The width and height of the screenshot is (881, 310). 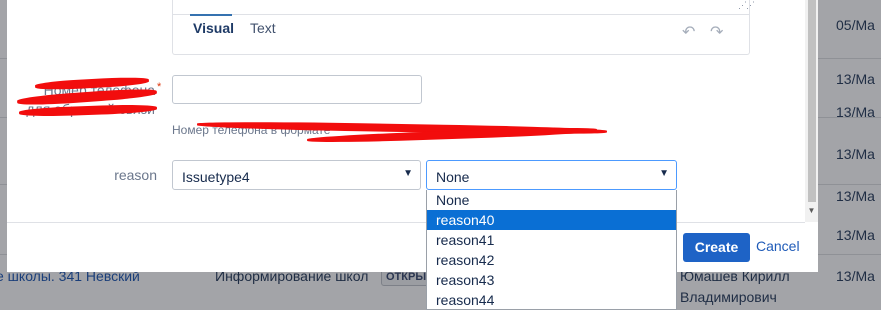 I want to click on issuetype-value: Issuetype4, so click(x=216, y=177).